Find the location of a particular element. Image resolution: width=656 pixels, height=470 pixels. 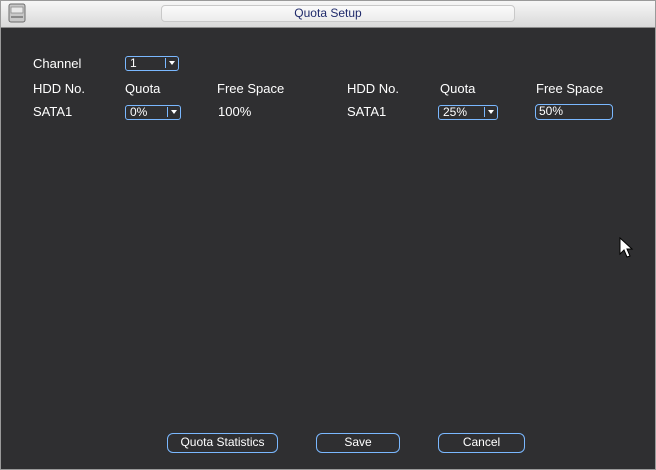

left-row-hdd: SATA1 is located at coordinates (53, 111).